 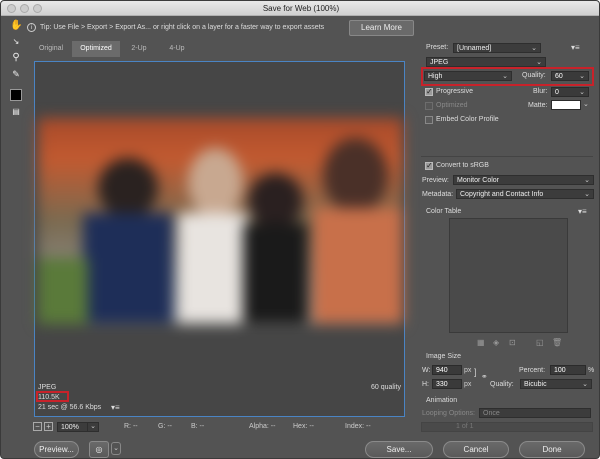 I want to click on map-to-transparent-icon: ▦, so click(x=481, y=342).